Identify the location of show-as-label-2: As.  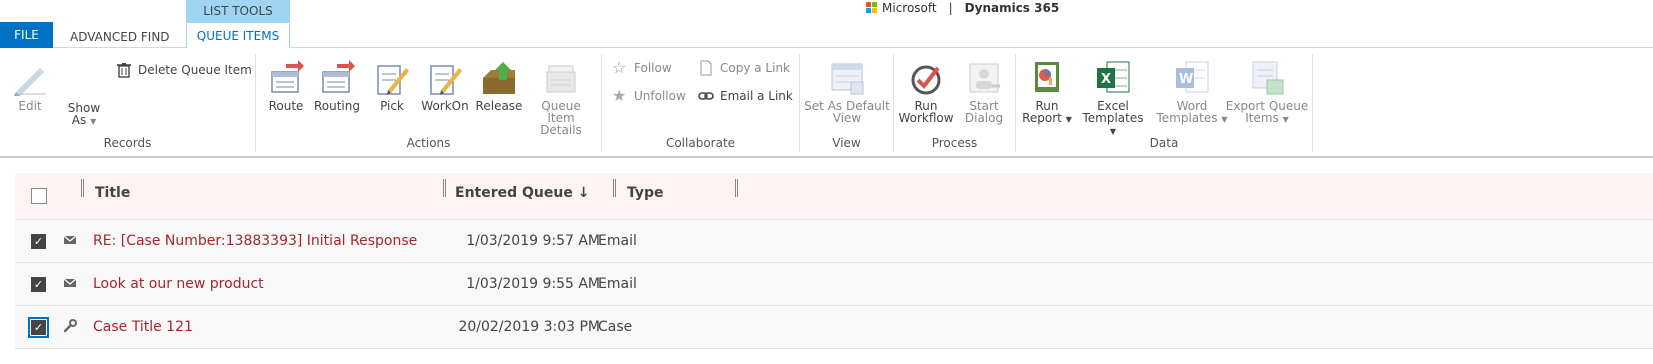
(79, 120).